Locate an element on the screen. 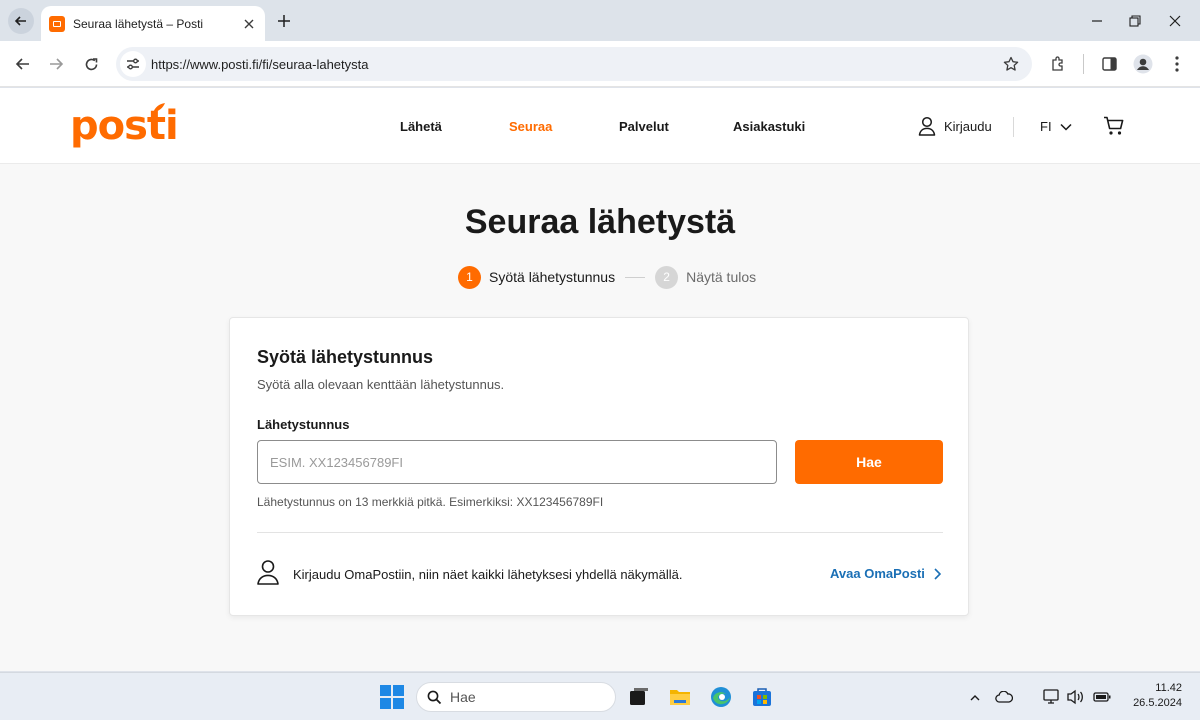  login-button: Kirjaudu is located at coordinates (955, 126).